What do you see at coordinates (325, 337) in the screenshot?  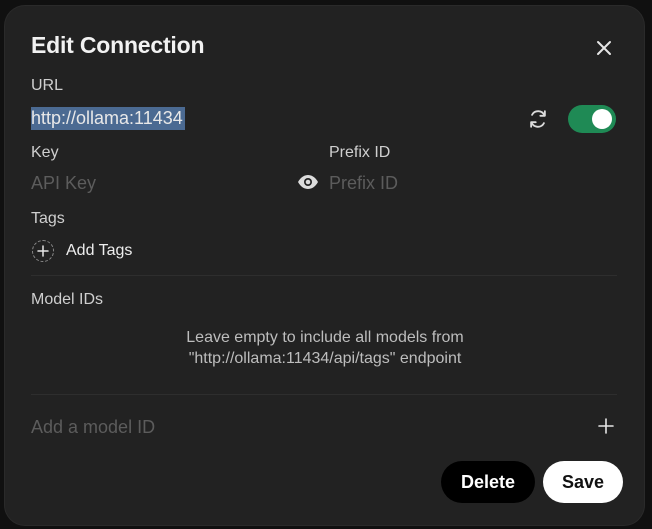 I see `hint-line: Leave empty to include all models from` at bounding box center [325, 337].